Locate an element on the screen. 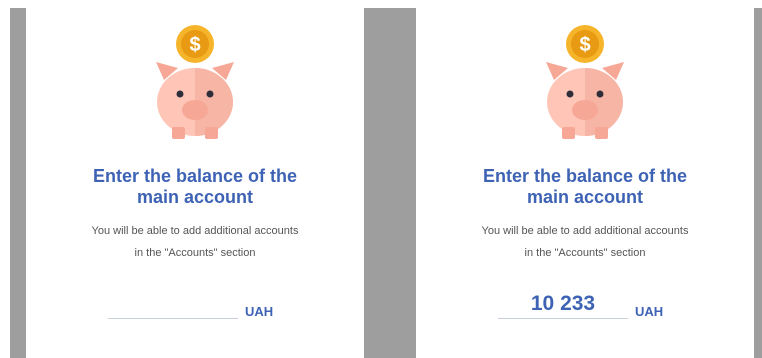  left-edge-gutter is located at coordinates (18, 183).